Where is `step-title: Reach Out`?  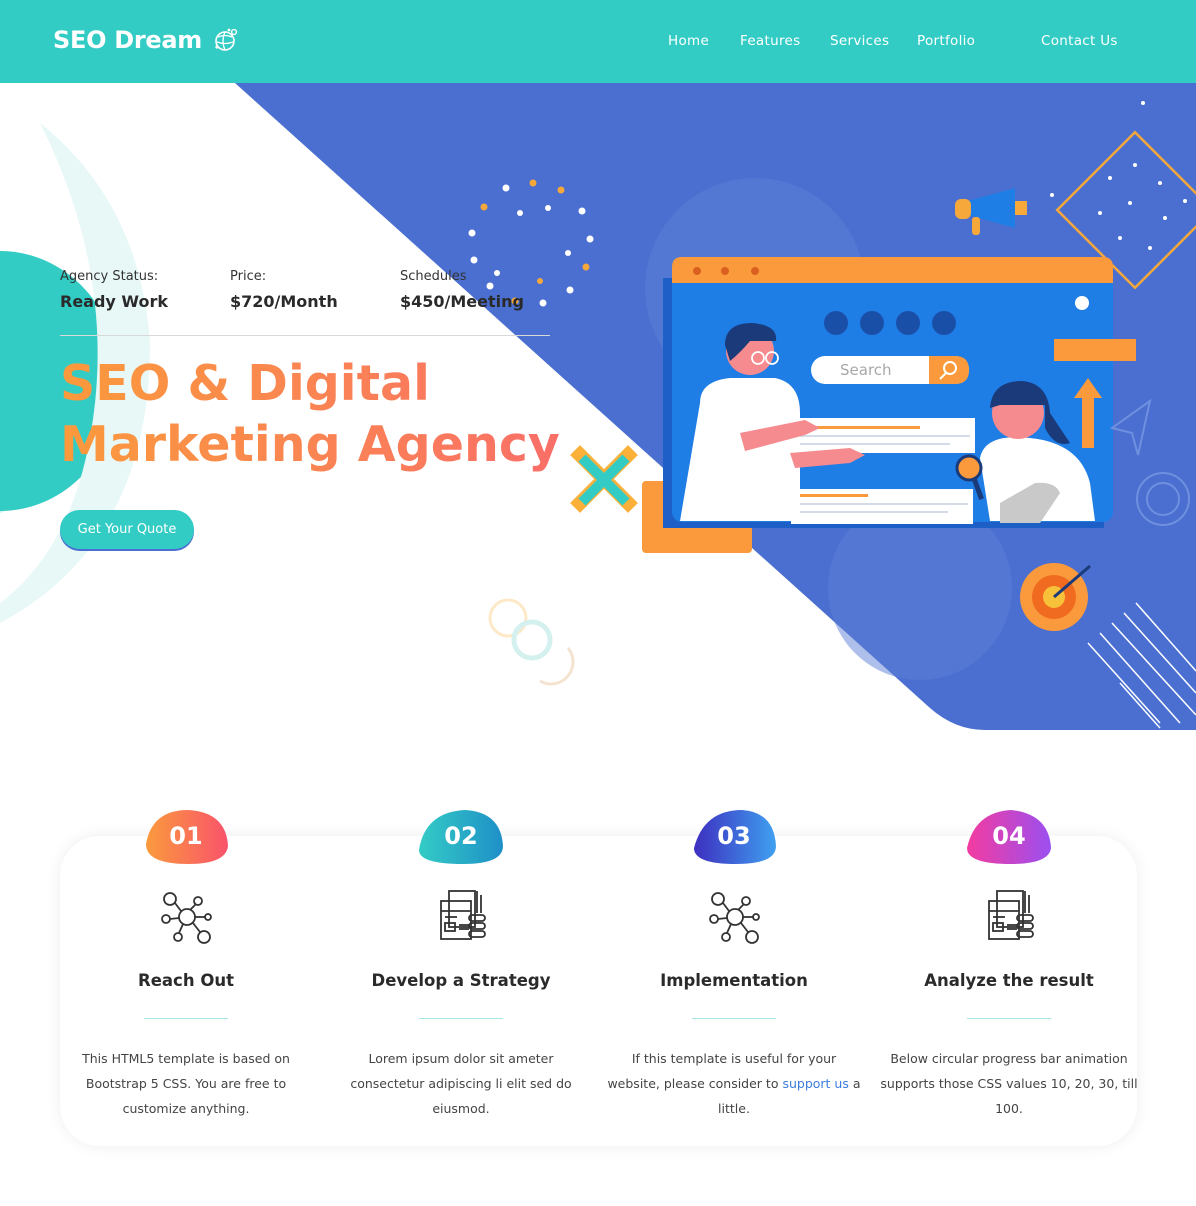 step-title: Reach Out is located at coordinates (186, 980).